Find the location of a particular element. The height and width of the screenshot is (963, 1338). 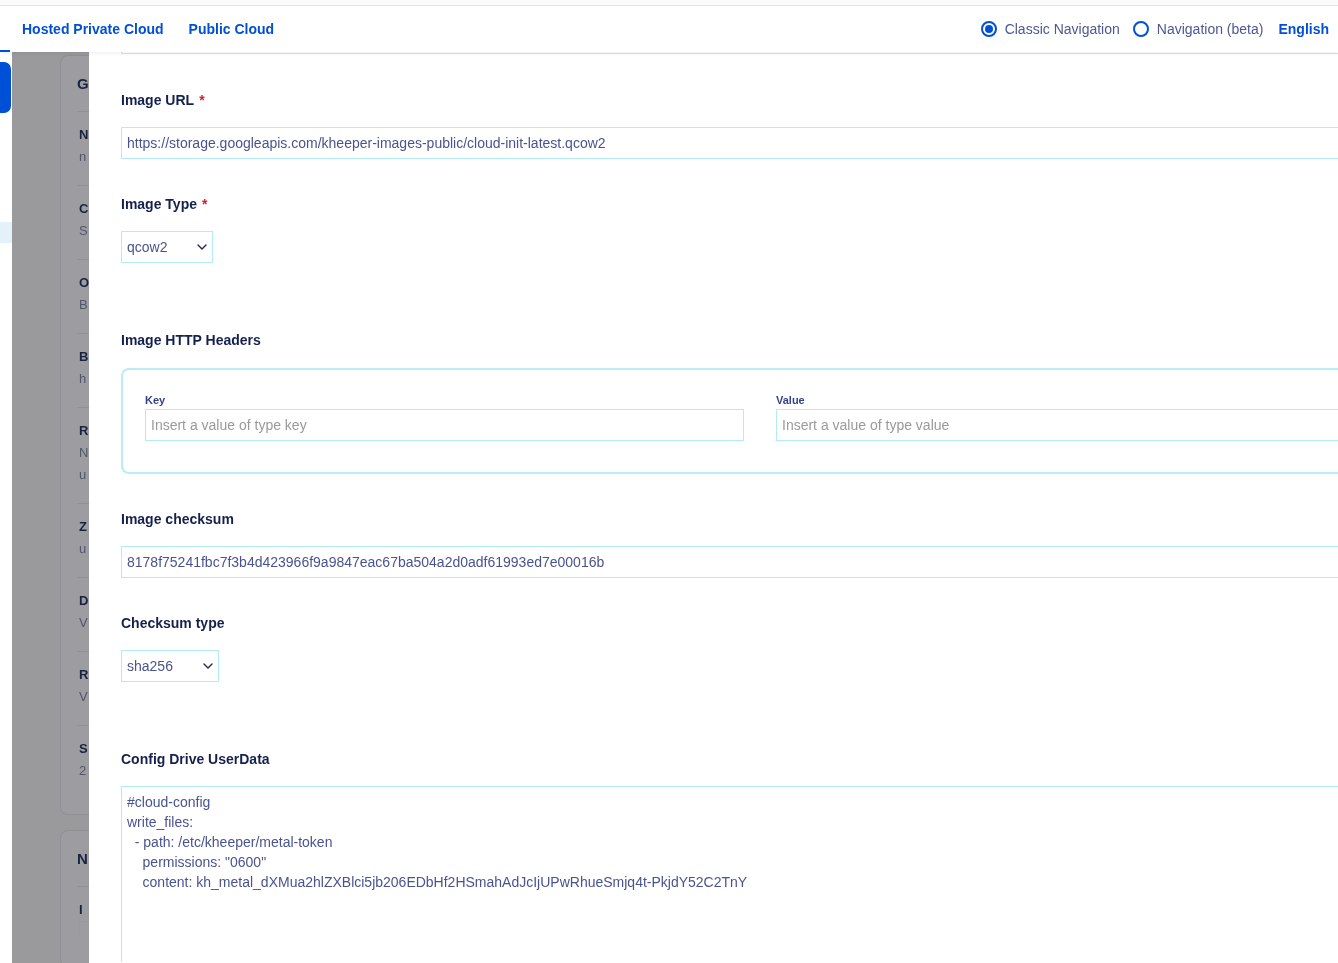

language-link: English is located at coordinates (1303, 29).